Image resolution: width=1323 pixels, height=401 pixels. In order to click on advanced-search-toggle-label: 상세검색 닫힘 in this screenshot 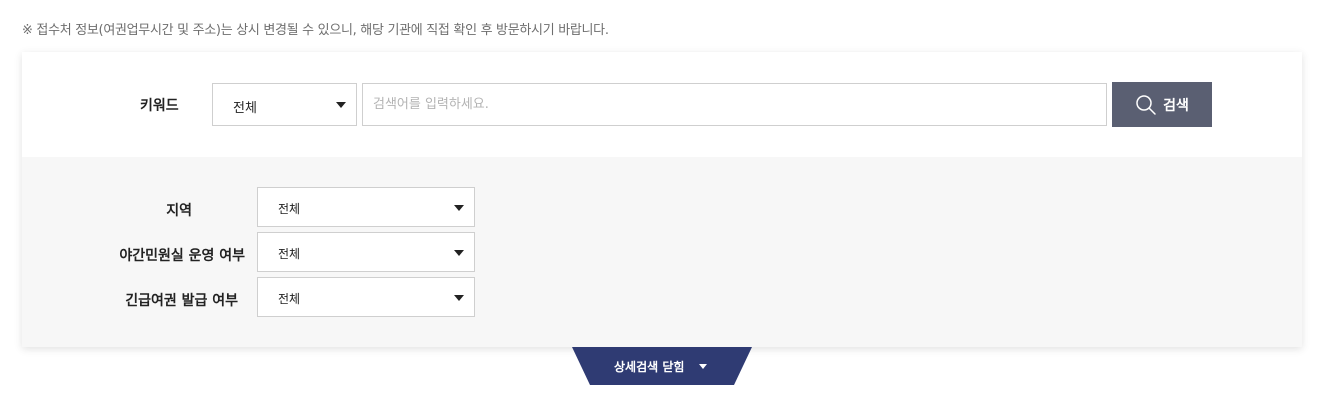, I will do `click(649, 367)`.